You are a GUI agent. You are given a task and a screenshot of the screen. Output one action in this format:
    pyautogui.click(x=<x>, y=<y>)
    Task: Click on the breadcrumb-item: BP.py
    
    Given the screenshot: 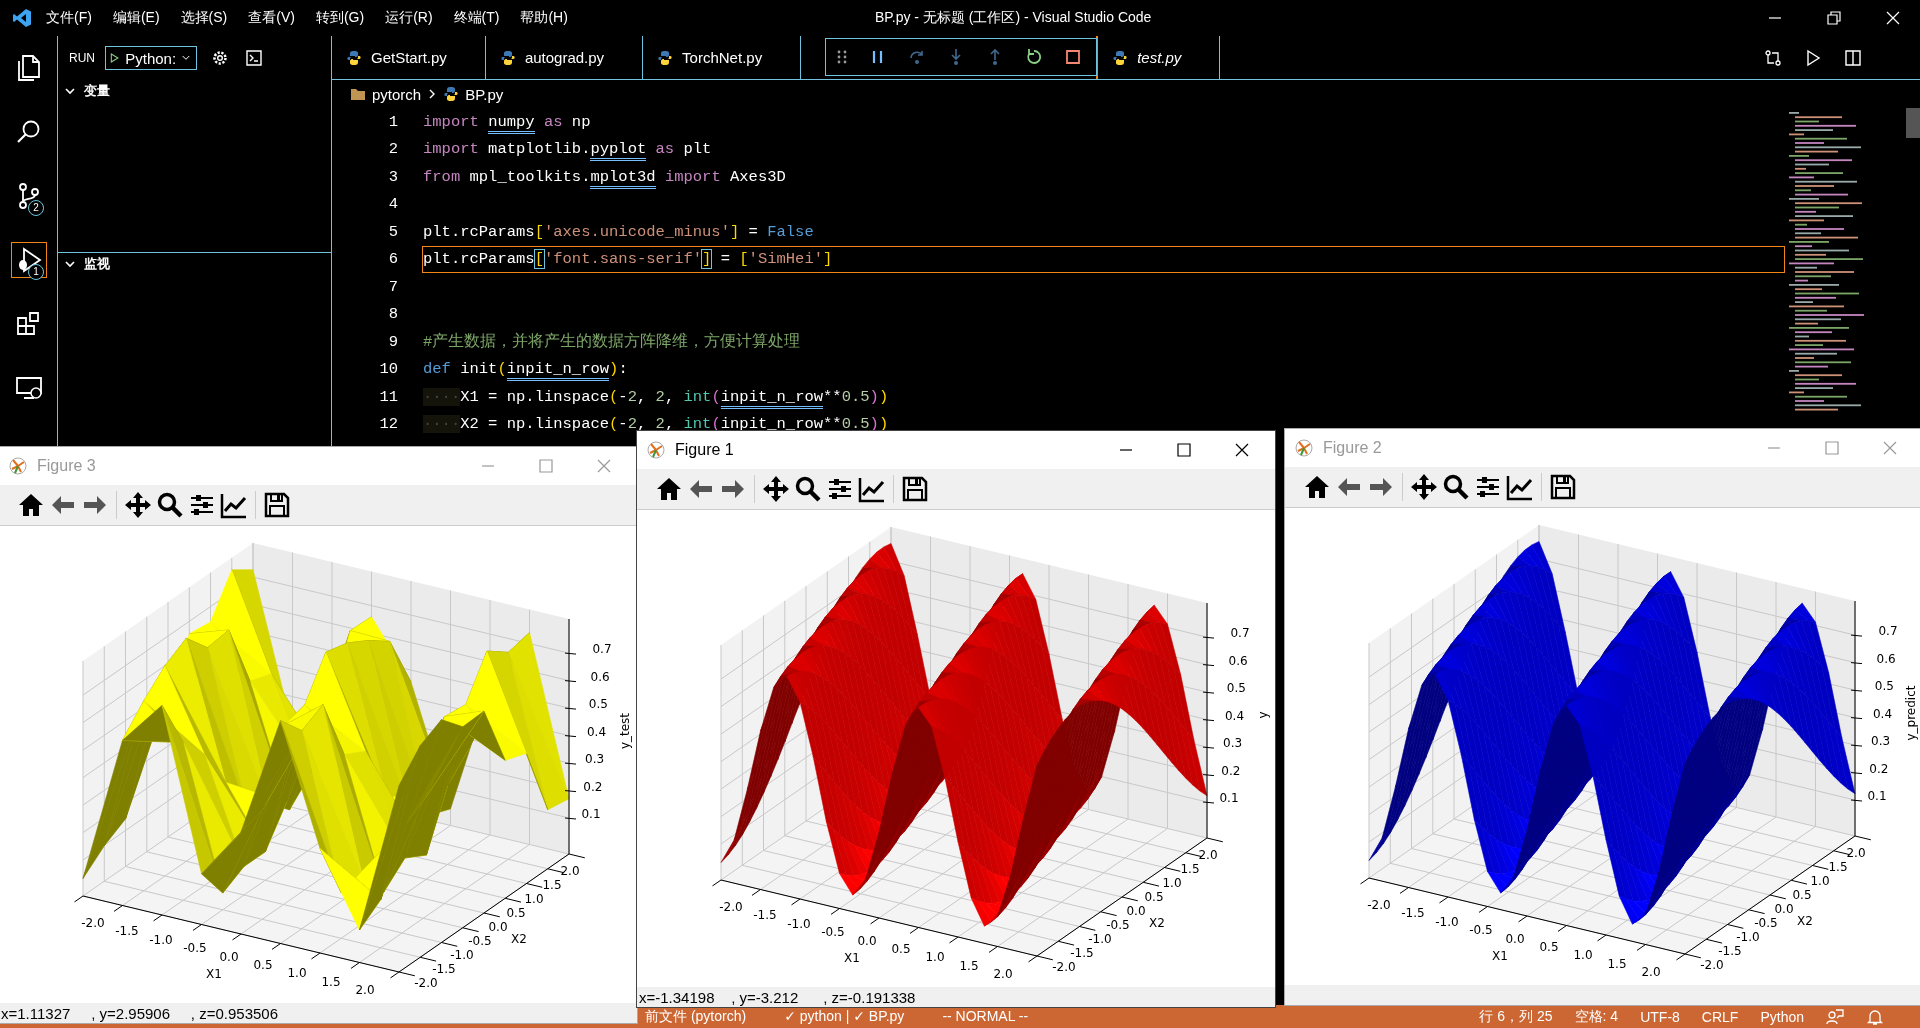 What is the action you would take?
    pyautogui.click(x=484, y=94)
    